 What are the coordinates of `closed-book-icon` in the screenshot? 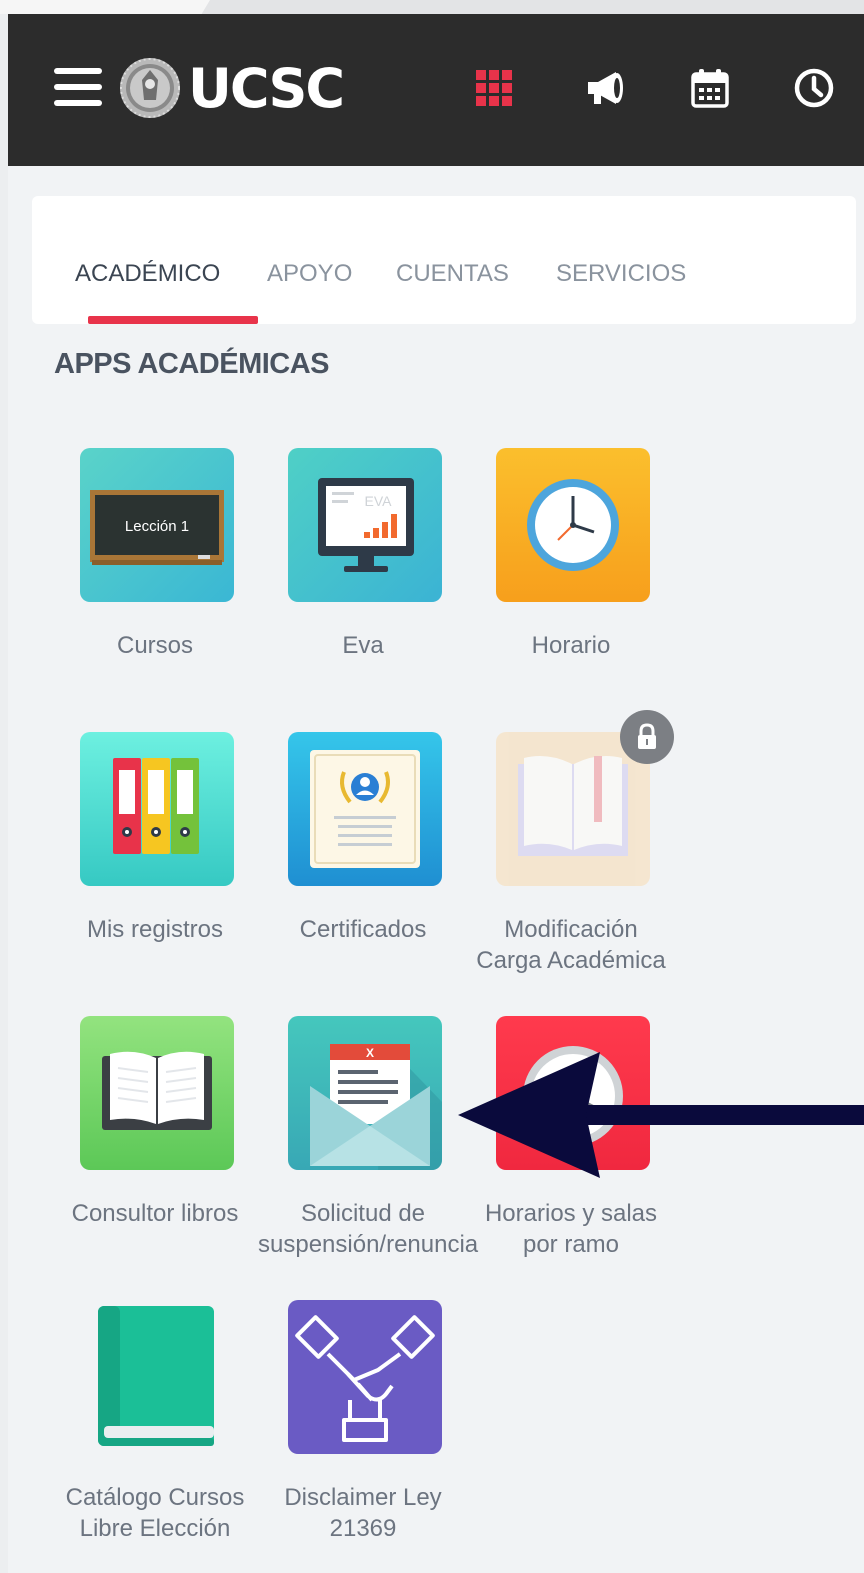 It's located at (157, 1377).